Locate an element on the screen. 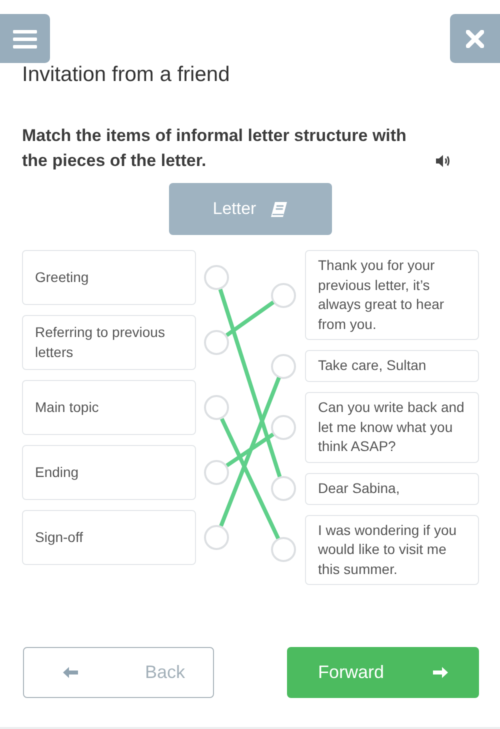 The height and width of the screenshot is (729, 500). arrow-right-icon is located at coordinates (441, 672).